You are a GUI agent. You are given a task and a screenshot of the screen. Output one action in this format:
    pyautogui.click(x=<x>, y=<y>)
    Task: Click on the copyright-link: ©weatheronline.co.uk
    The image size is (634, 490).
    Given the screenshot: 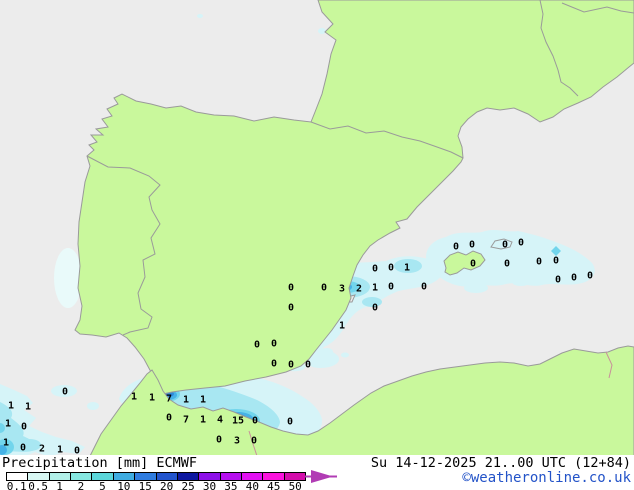 What is the action you would take?
    pyautogui.click(x=546, y=478)
    